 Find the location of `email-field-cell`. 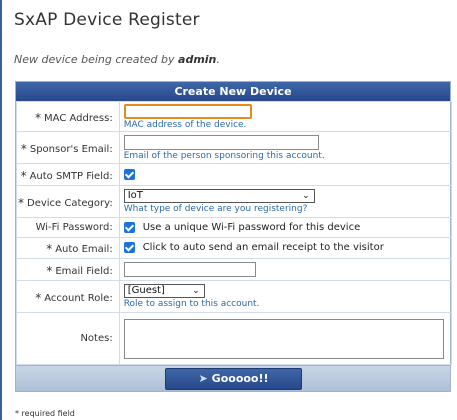

email-field-cell is located at coordinates (285, 269).